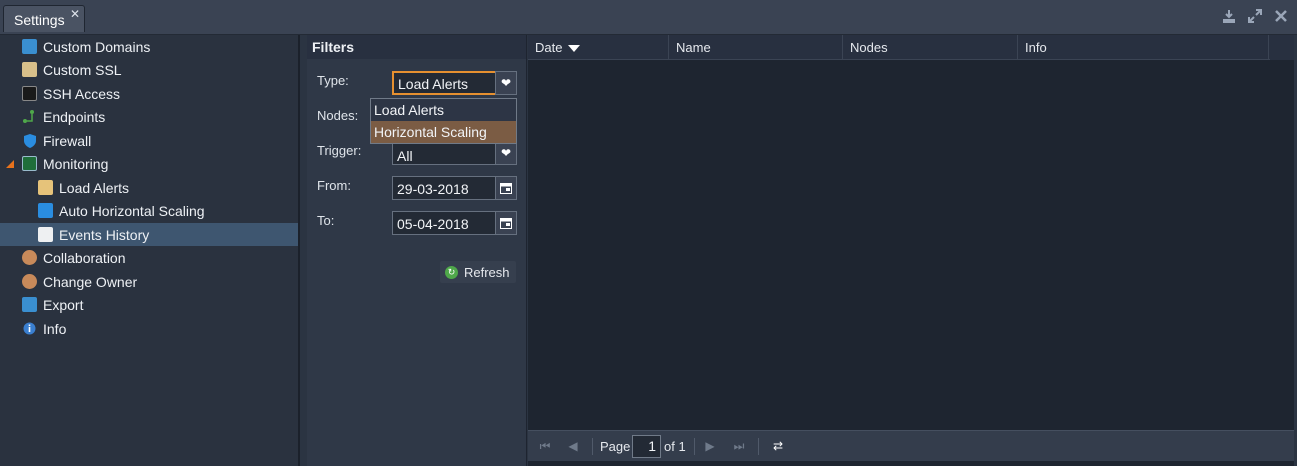 This screenshot has height=466, width=1297. I want to click on paging-toolbar: ⏮ ◀ Page 1 of 1 ▶ ⏭ ⇄, so click(911, 445).